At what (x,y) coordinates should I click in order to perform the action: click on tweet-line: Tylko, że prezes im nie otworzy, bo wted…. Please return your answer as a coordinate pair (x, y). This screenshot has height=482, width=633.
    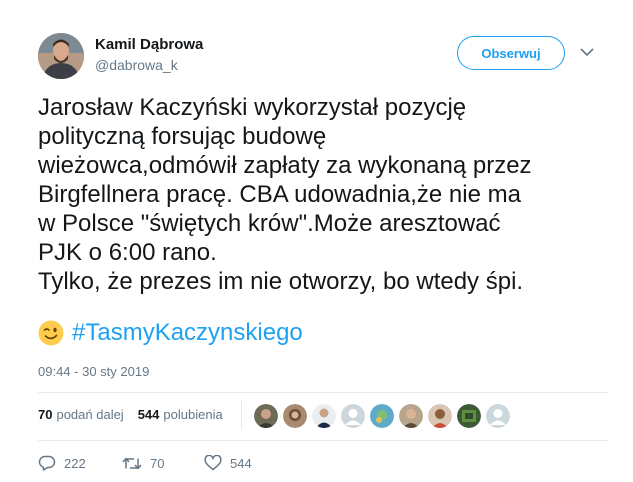
    Looking at the image, I should click on (281, 281).